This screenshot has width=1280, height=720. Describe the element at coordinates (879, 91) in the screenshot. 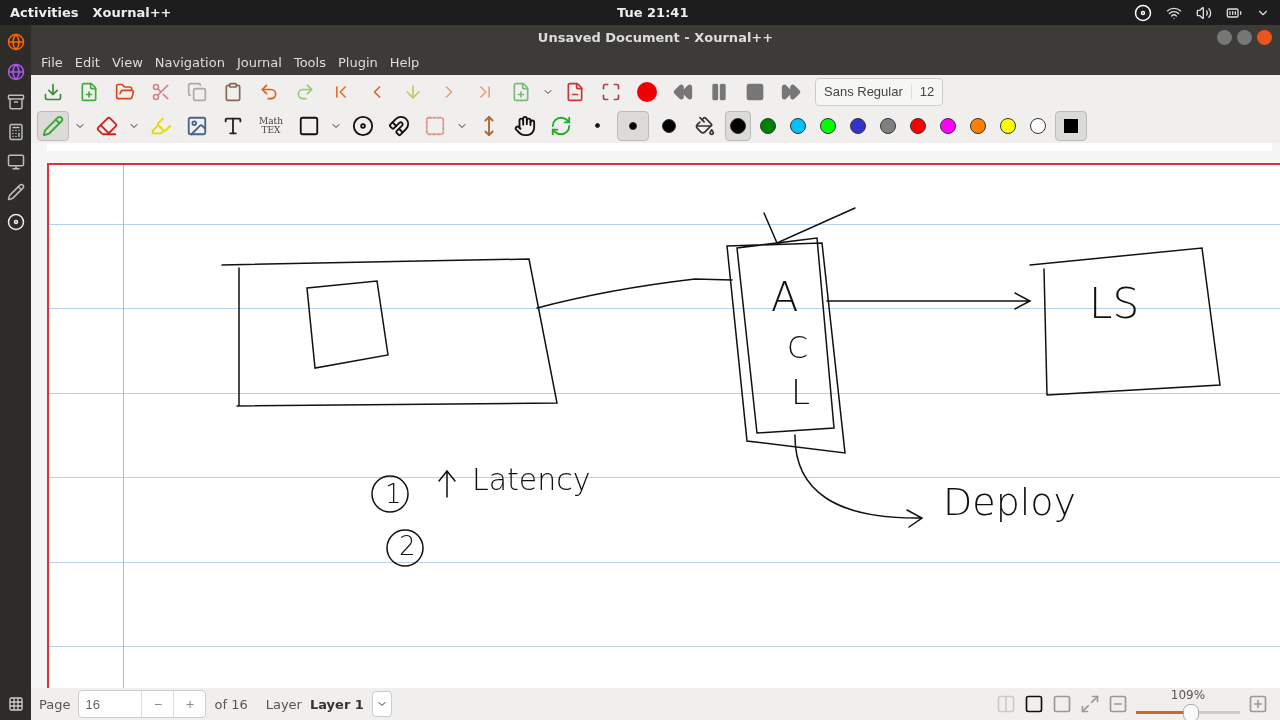

I see `font-selector: Sans Regular 12` at that location.